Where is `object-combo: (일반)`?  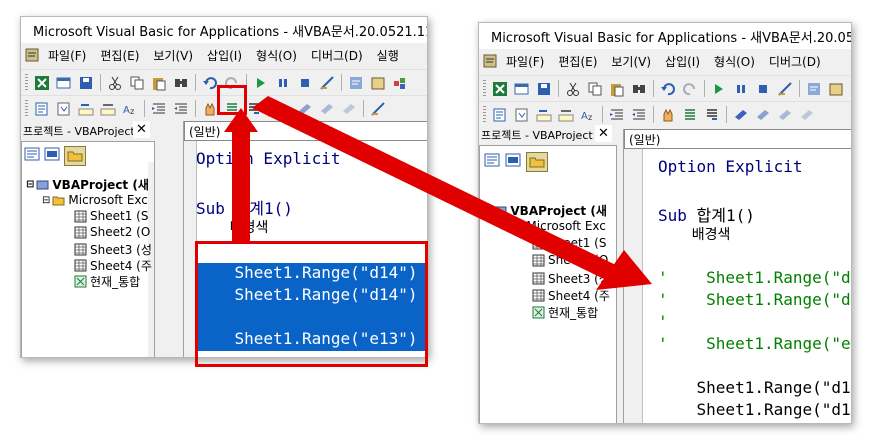
object-combo: (일반) is located at coordinates (737, 139).